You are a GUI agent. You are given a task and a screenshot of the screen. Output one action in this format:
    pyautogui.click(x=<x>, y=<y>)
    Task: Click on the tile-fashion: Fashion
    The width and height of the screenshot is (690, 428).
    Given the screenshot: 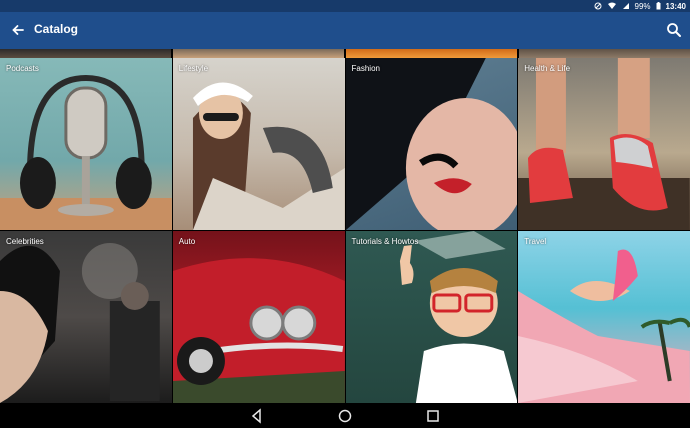 What is the action you would take?
    pyautogui.click(x=431, y=144)
    